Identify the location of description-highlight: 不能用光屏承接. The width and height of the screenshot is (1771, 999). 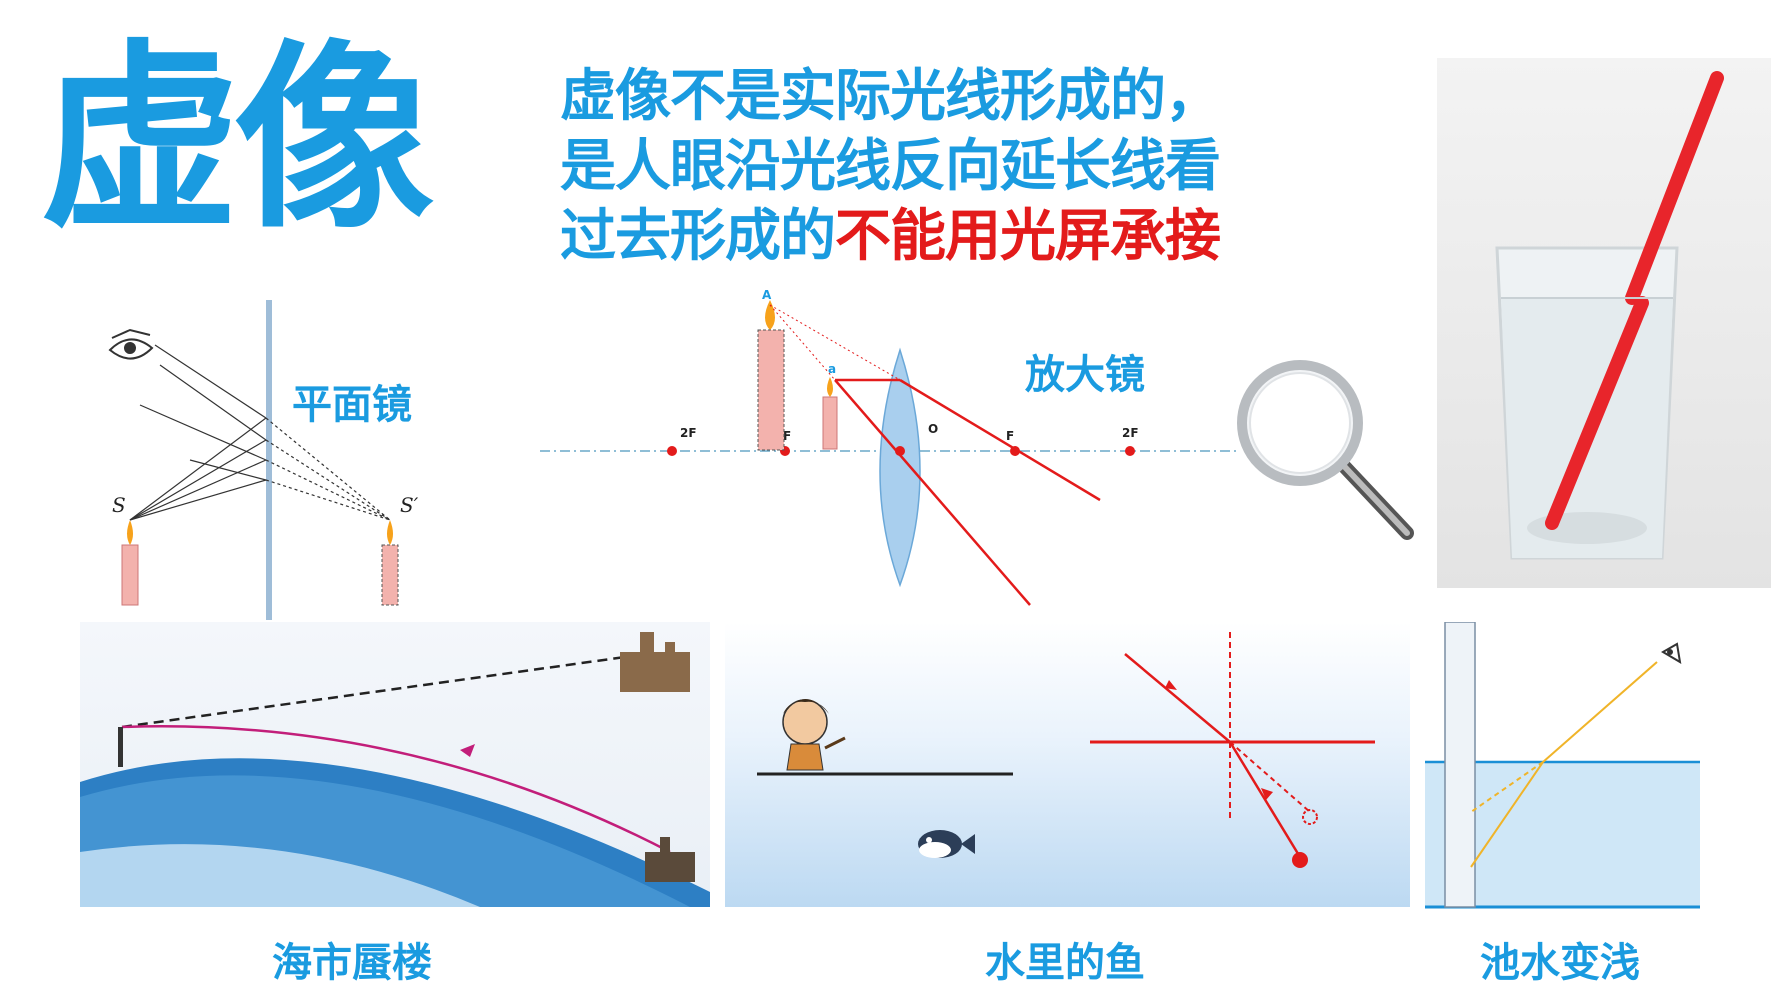
(1028, 236).